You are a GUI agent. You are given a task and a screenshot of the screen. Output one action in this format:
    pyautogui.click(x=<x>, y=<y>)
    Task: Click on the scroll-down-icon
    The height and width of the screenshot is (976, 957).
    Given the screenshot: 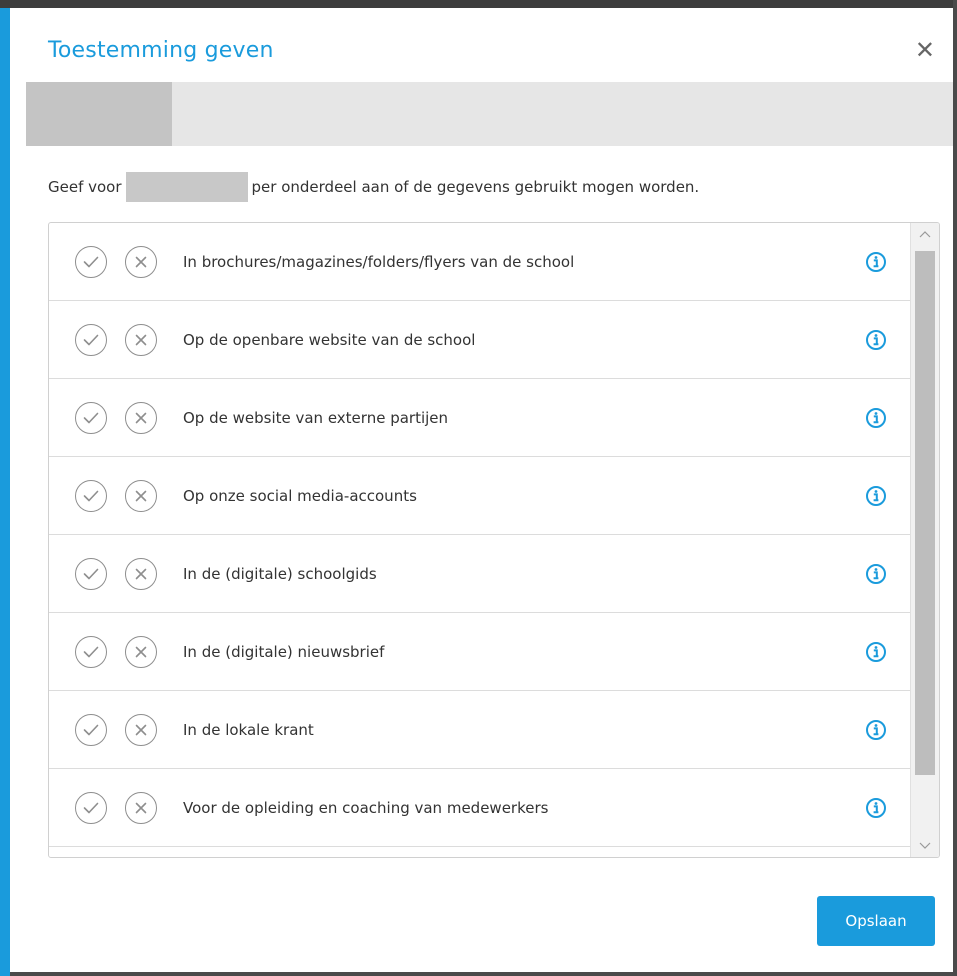 What is the action you would take?
    pyautogui.click(x=925, y=846)
    